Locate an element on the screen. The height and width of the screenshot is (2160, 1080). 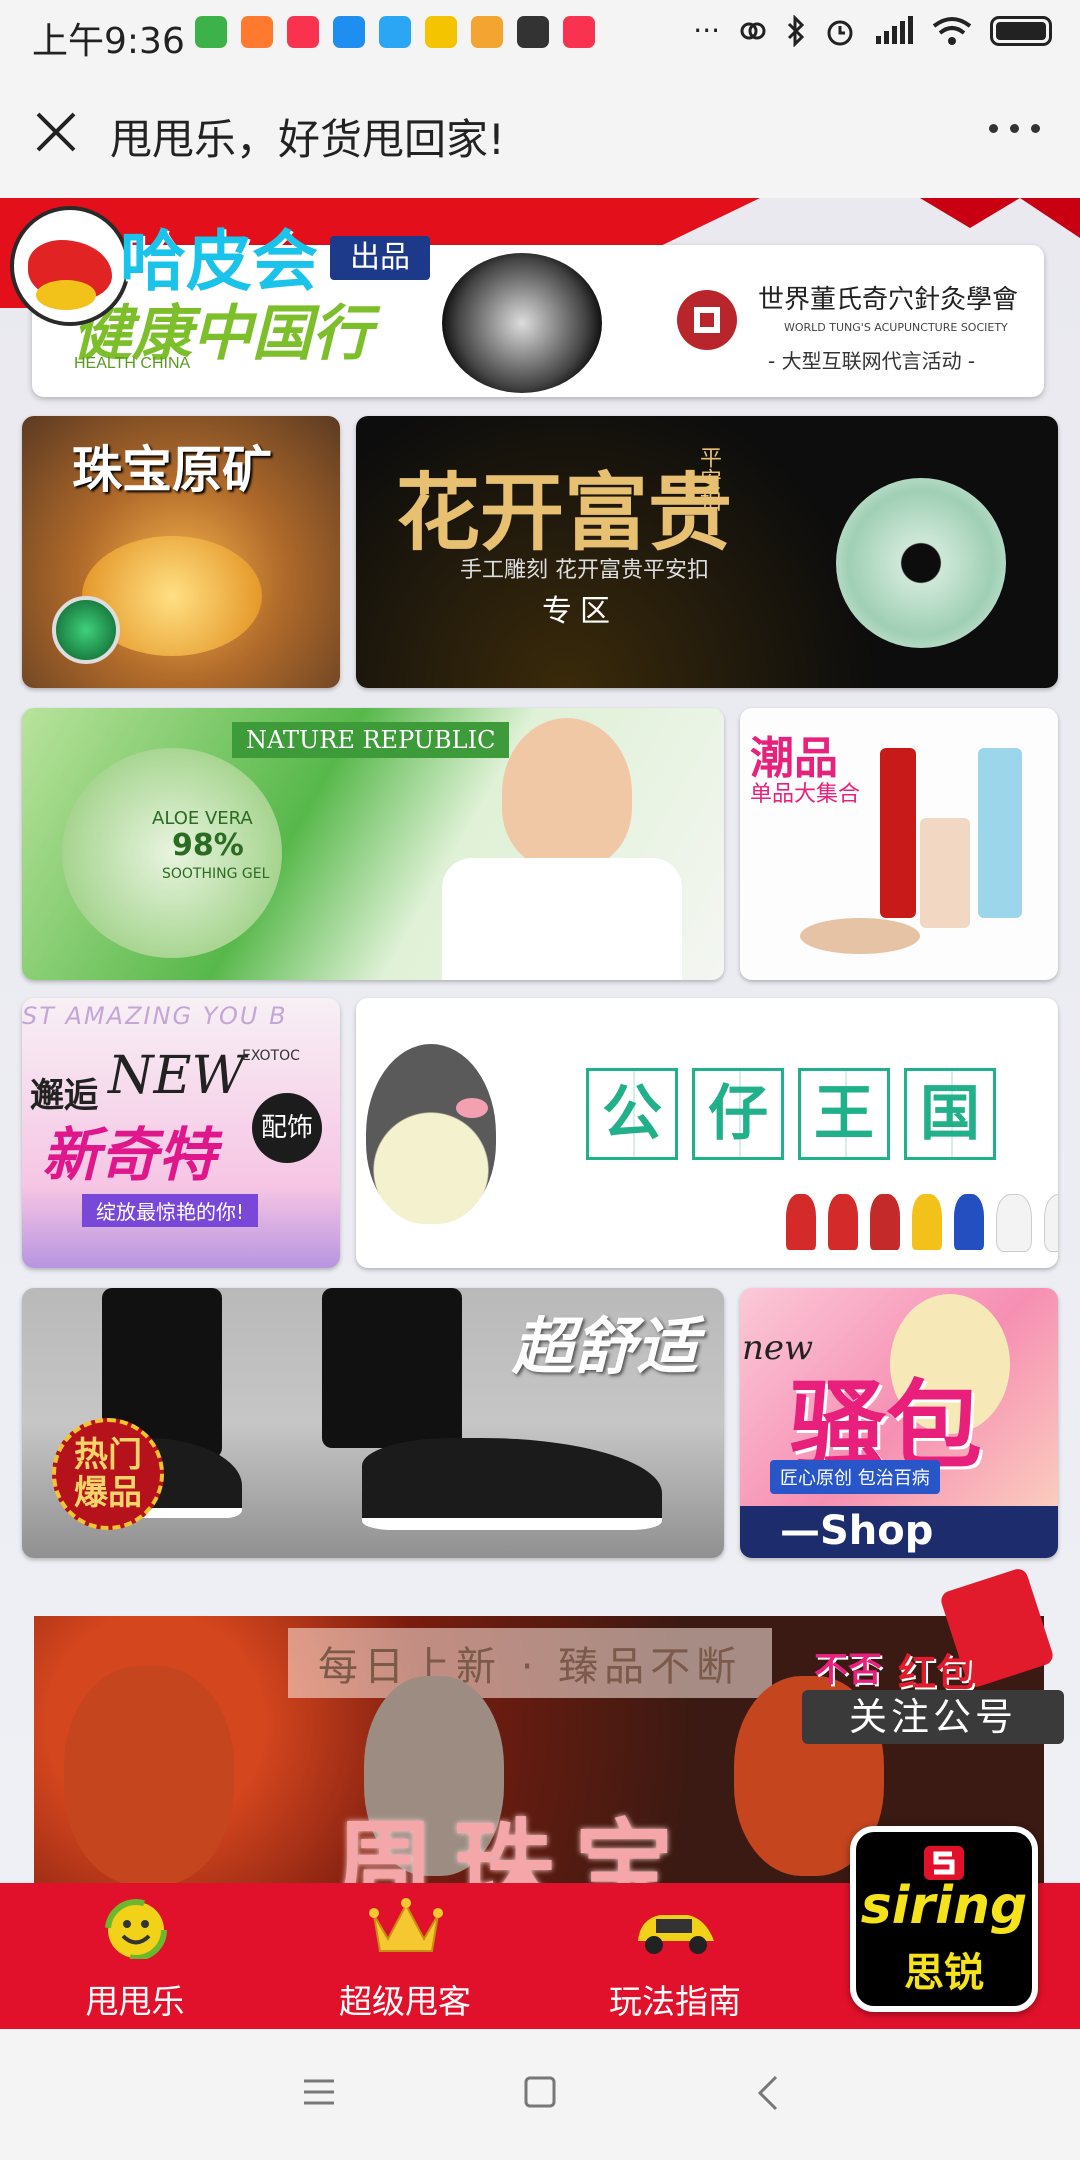
title-bar: 甩甩乐，好货甩回家! is located at coordinates (540, 133).